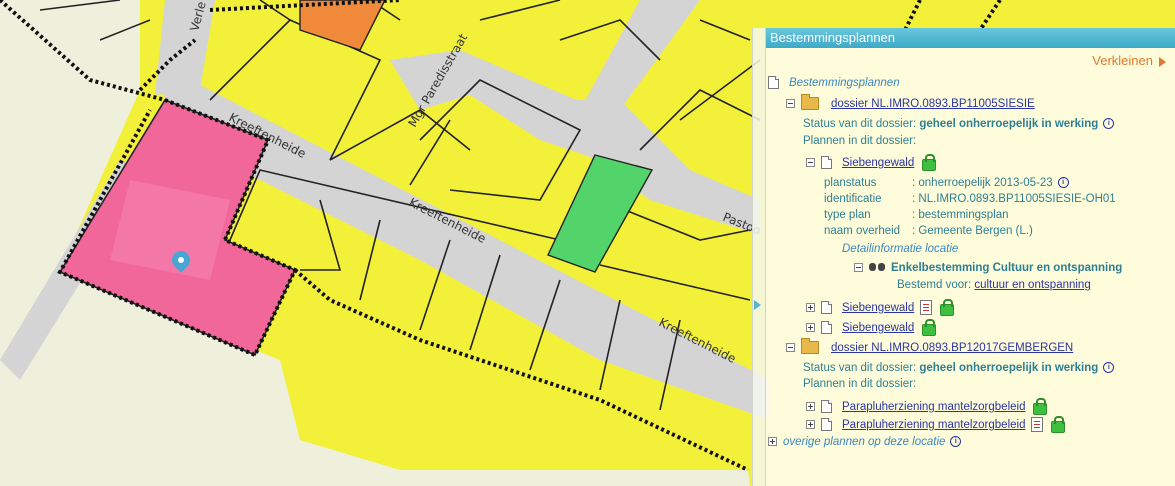  What do you see at coordinates (972, 231) in the screenshot?
I see `detail-value: : Gemeente Bergen (L.)` at bounding box center [972, 231].